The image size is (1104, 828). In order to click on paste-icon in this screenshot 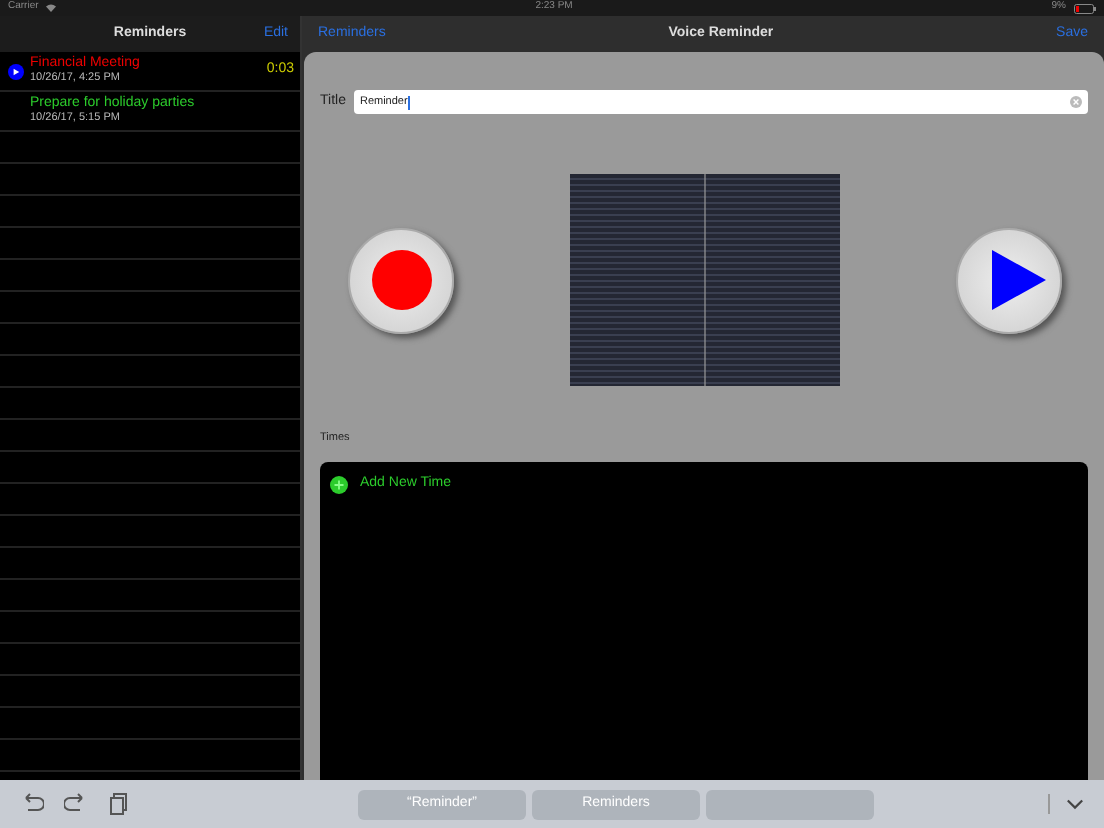, I will do `click(120, 804)`.